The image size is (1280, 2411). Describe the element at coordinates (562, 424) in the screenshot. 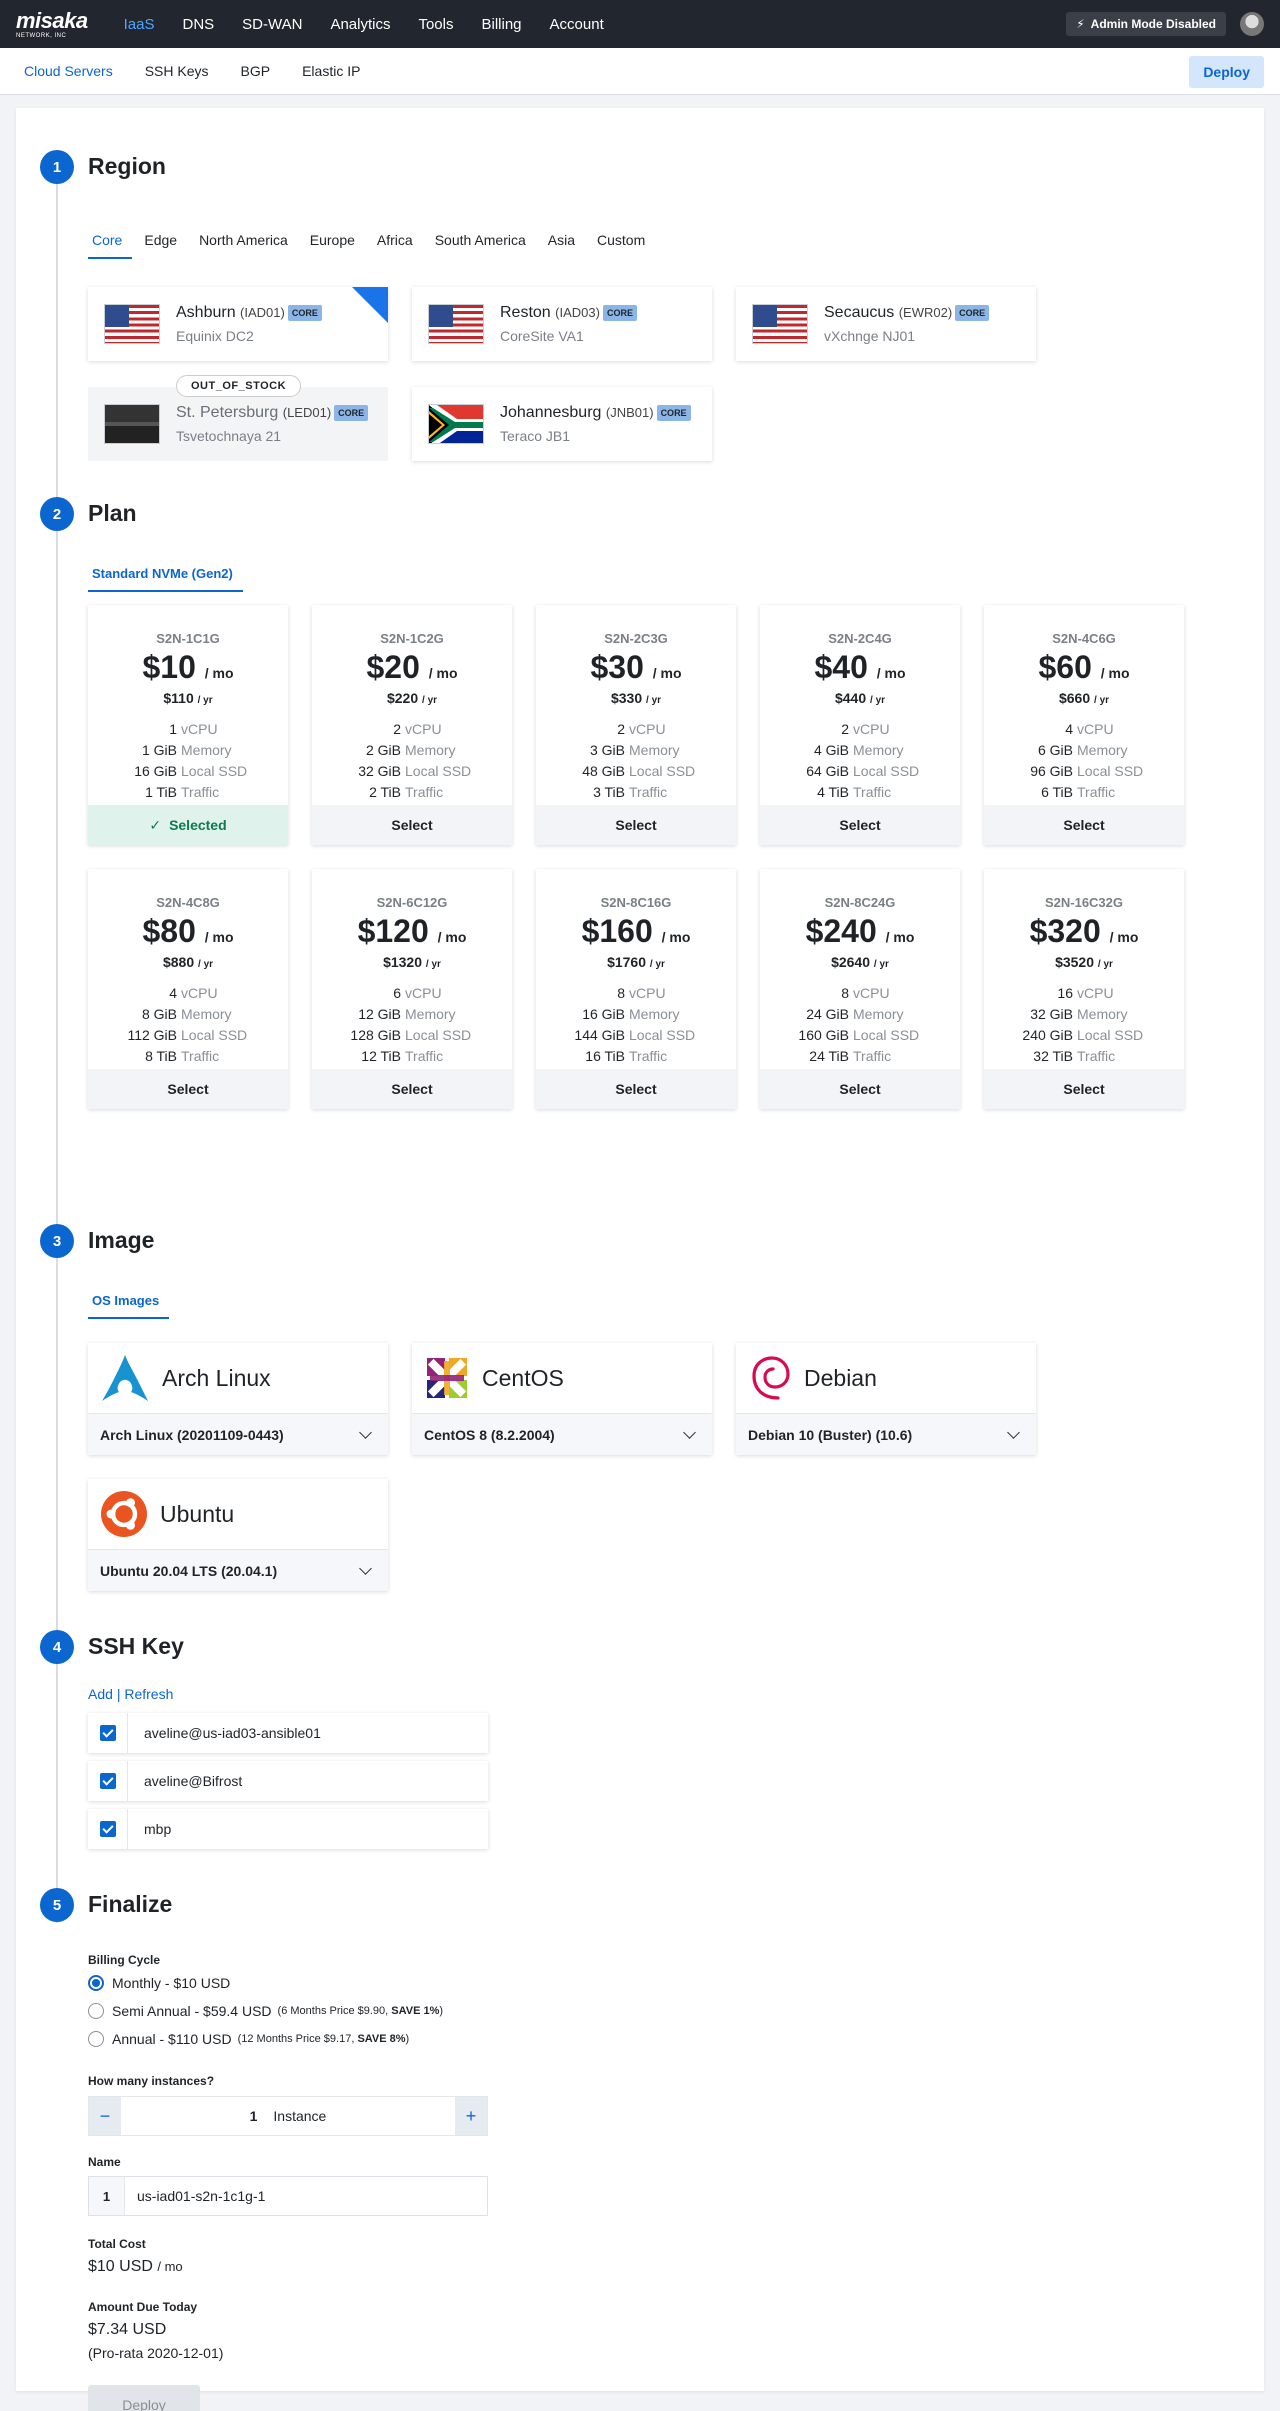

I see `region-card-johannesburg: Johannesburg (JNB01) CORE Teraco JB1` at that location.